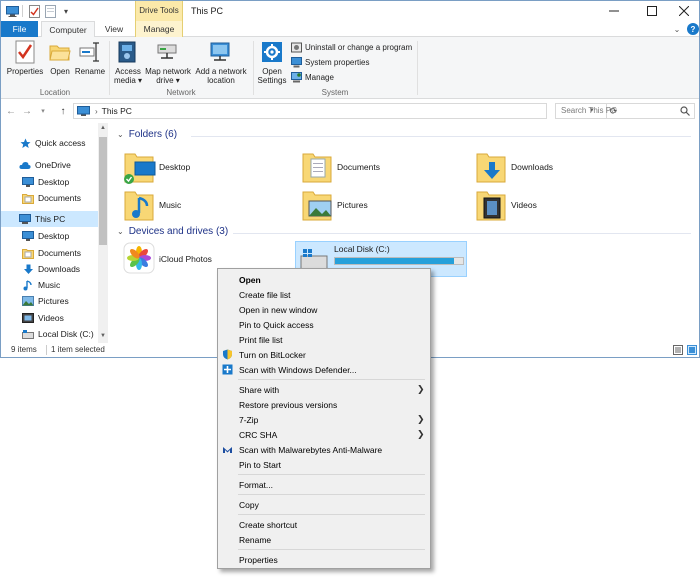  What do you see at coordinates (147, 134) in the screenshot?
I see `folders-group-header: ⌄ Folders (6)` at bounding box center [147, 134].